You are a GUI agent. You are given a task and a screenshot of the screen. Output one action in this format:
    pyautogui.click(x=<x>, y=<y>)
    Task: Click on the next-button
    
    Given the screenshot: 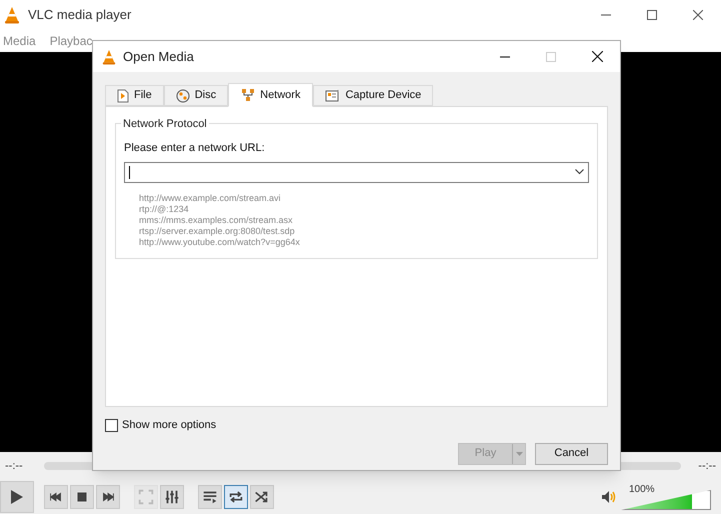 What is the action you would take?
    pyautogui.click(x=108, y=497)
    